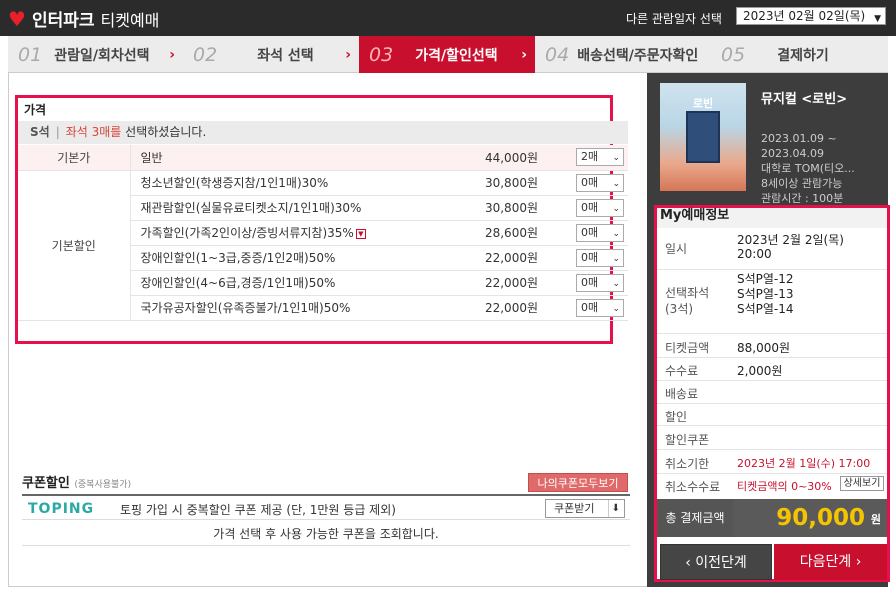  I want to click on price-amount: 28,600원, so click(503, 233).